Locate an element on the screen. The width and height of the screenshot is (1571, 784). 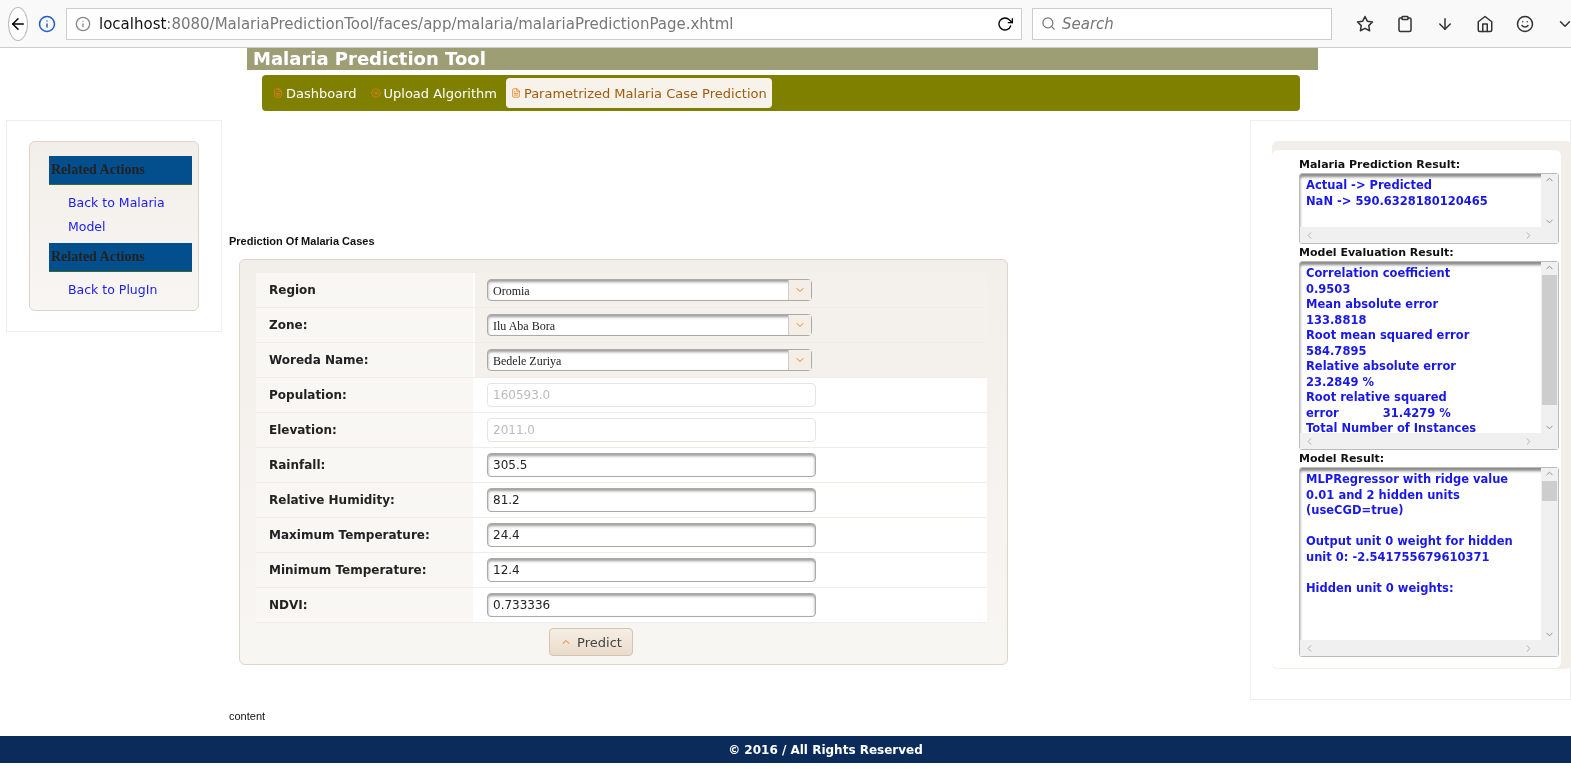
field-label: Population: is located at coordinates (365, 395).